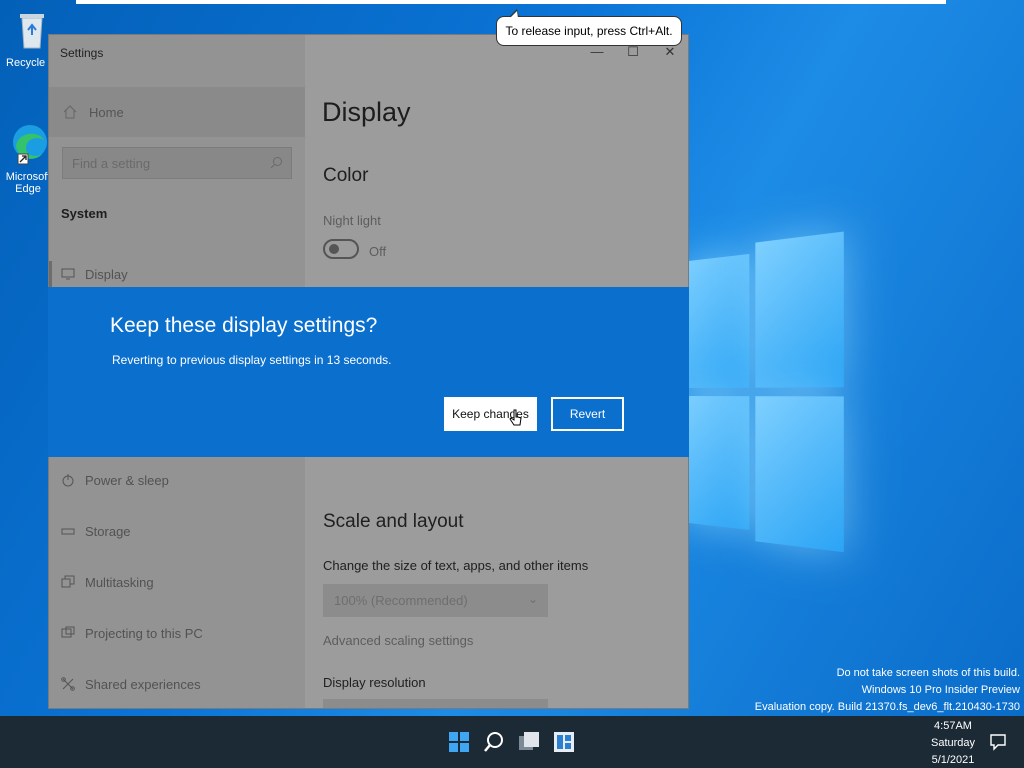  Describe the element at coordinates (177, 163) in the screenshot. I see `find-setting-input: Find a setting` at that location.